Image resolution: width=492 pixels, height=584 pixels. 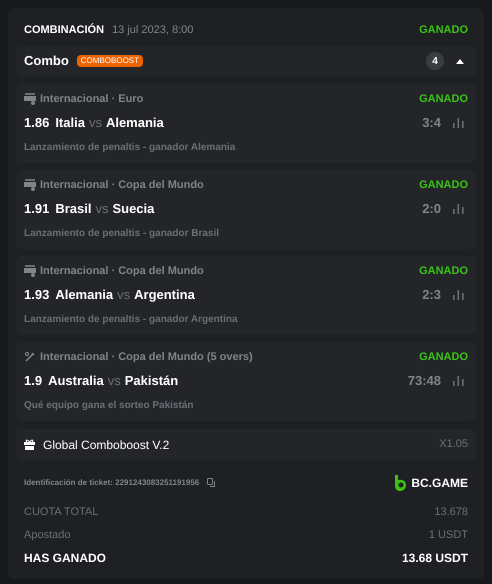 What do you see at coordinates (448, 535) in the screenshot?
I see `summary-value: 1 USDT` at bounding box center [448, 535].